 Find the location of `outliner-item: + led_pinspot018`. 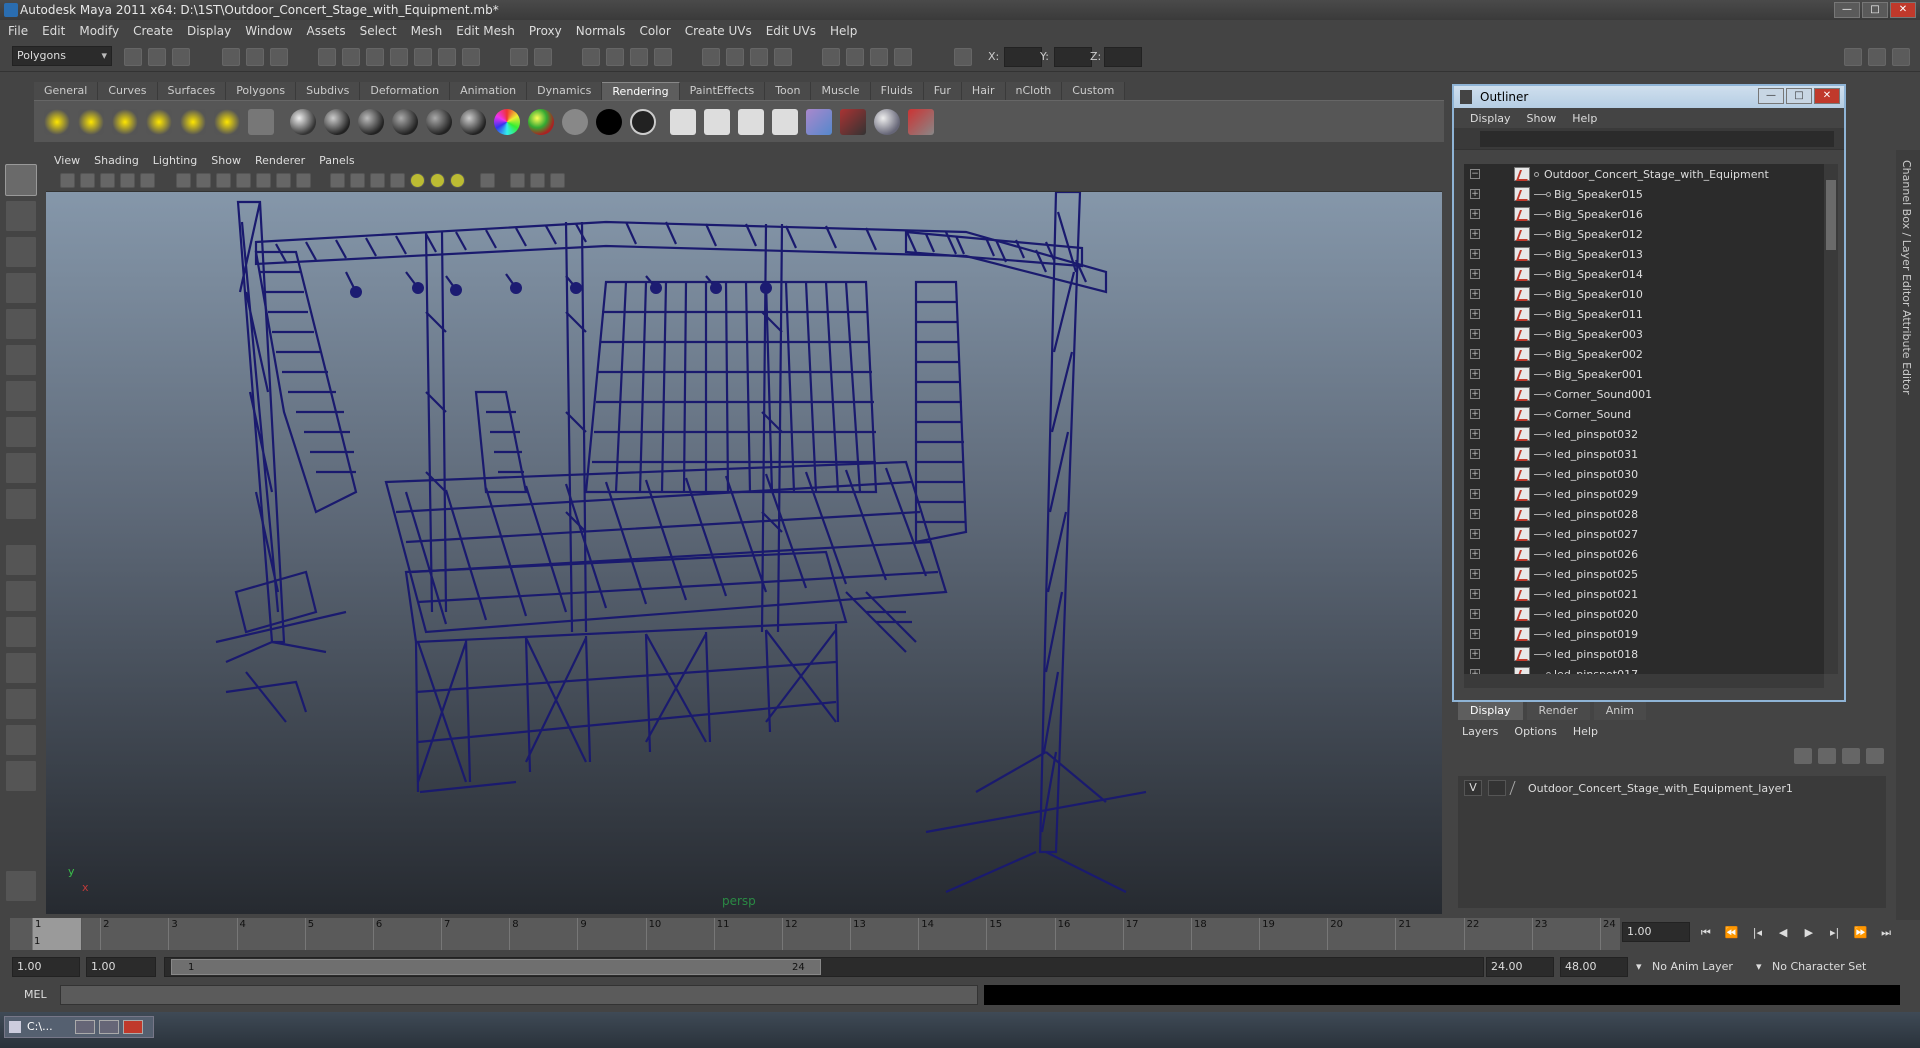

outliner-item: + led_pinspot018 is located at coordinates (1644, 654).